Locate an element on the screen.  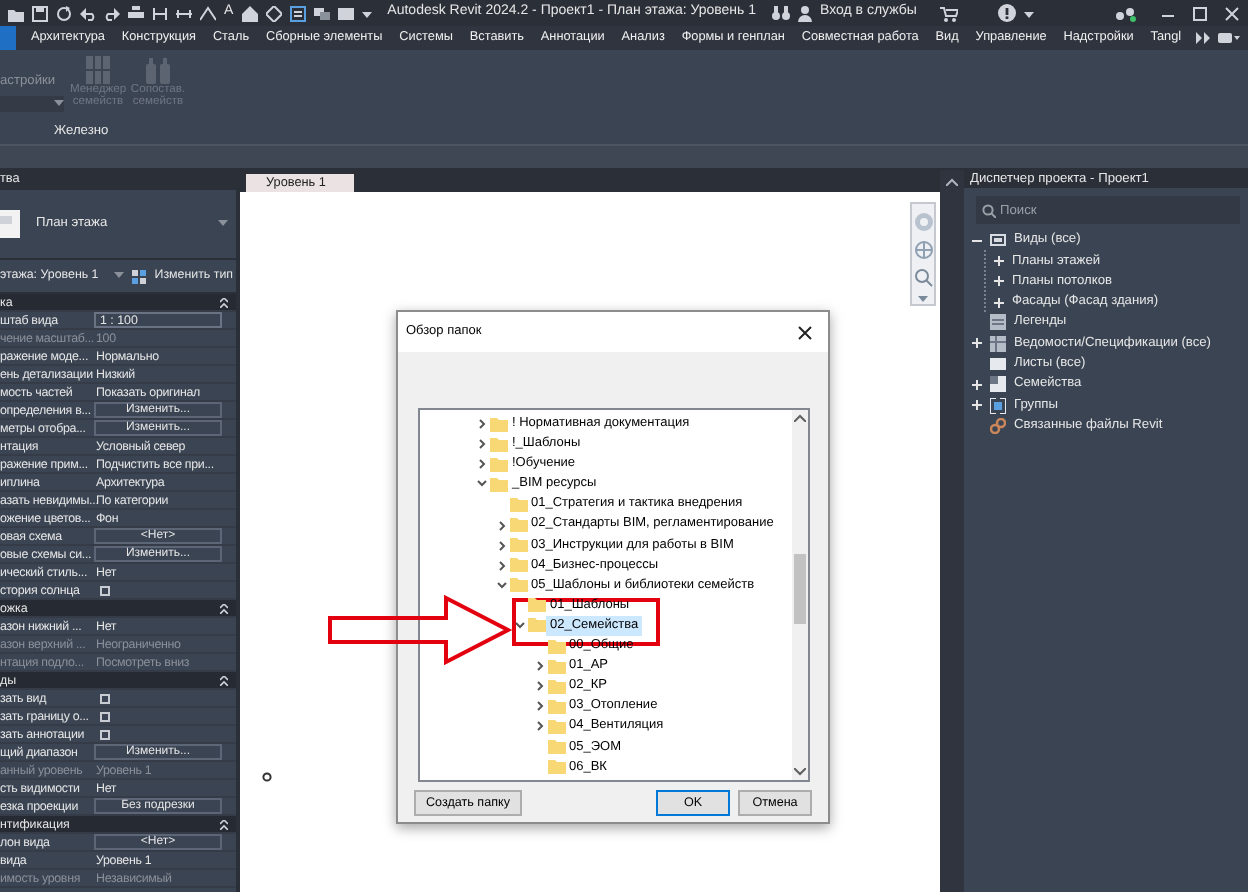
cart-icon is located at coordinates (949, 13).